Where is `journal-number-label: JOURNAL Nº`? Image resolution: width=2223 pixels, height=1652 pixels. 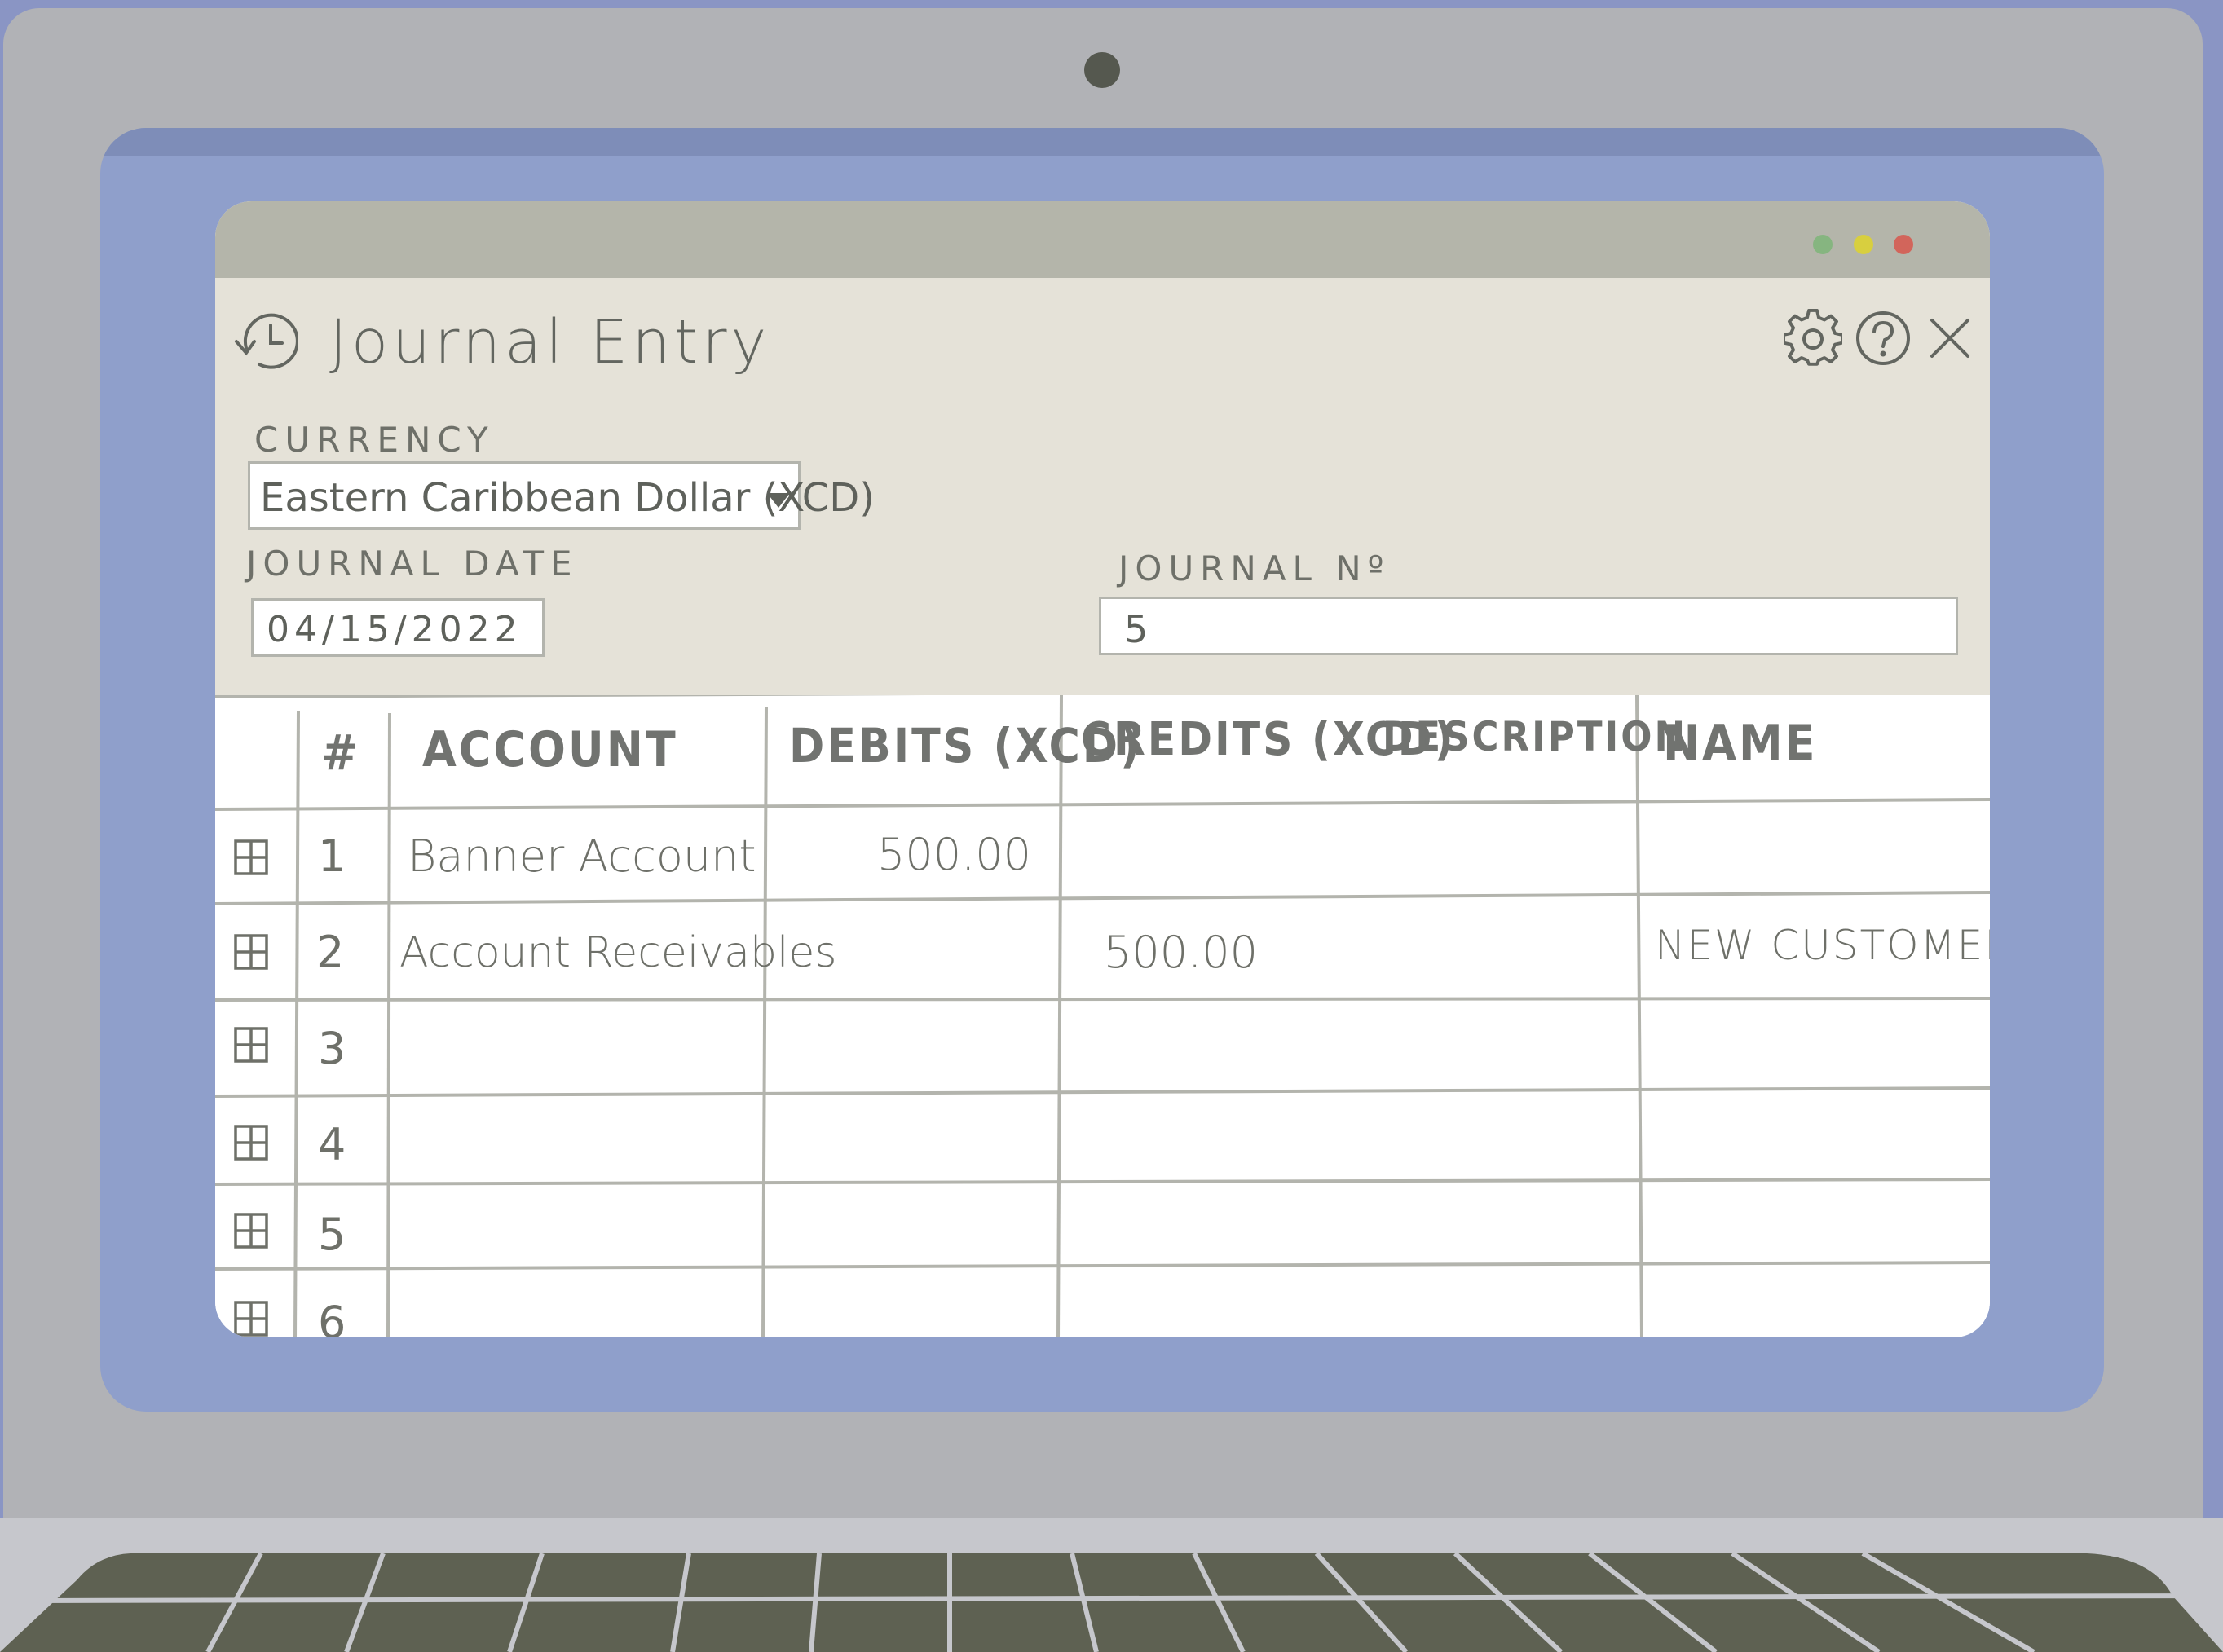 journal-number-label: JOURNAL Nº is located at coordinates (1254, 568).